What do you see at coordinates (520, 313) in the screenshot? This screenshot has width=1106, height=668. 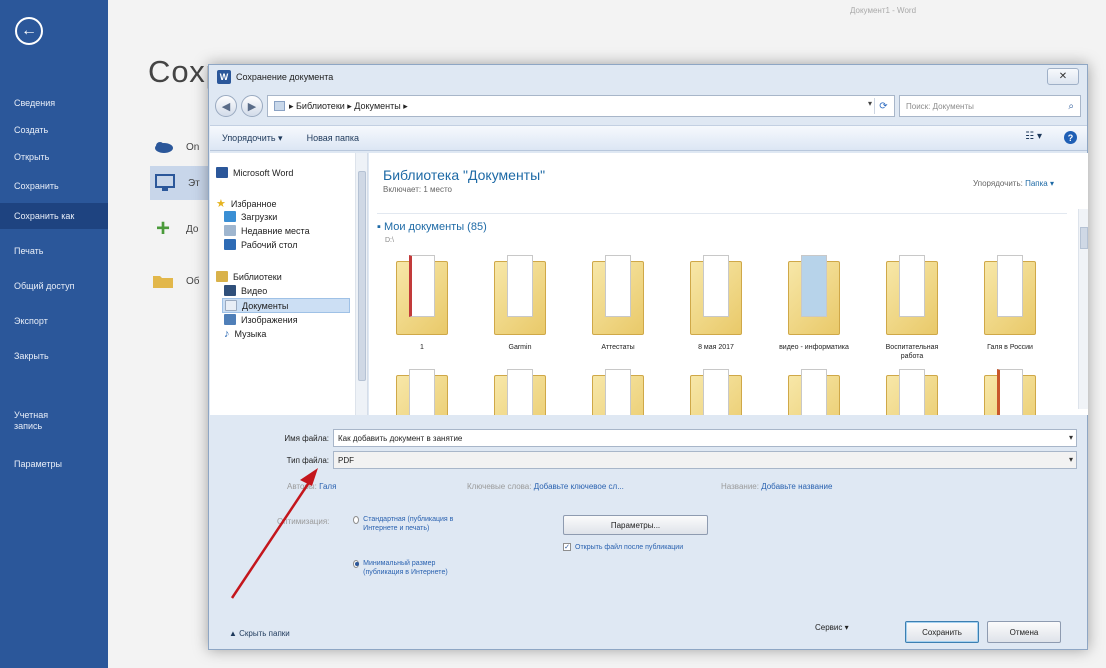 I see `folder-item: Garmin` at bounding box center [520, 313].